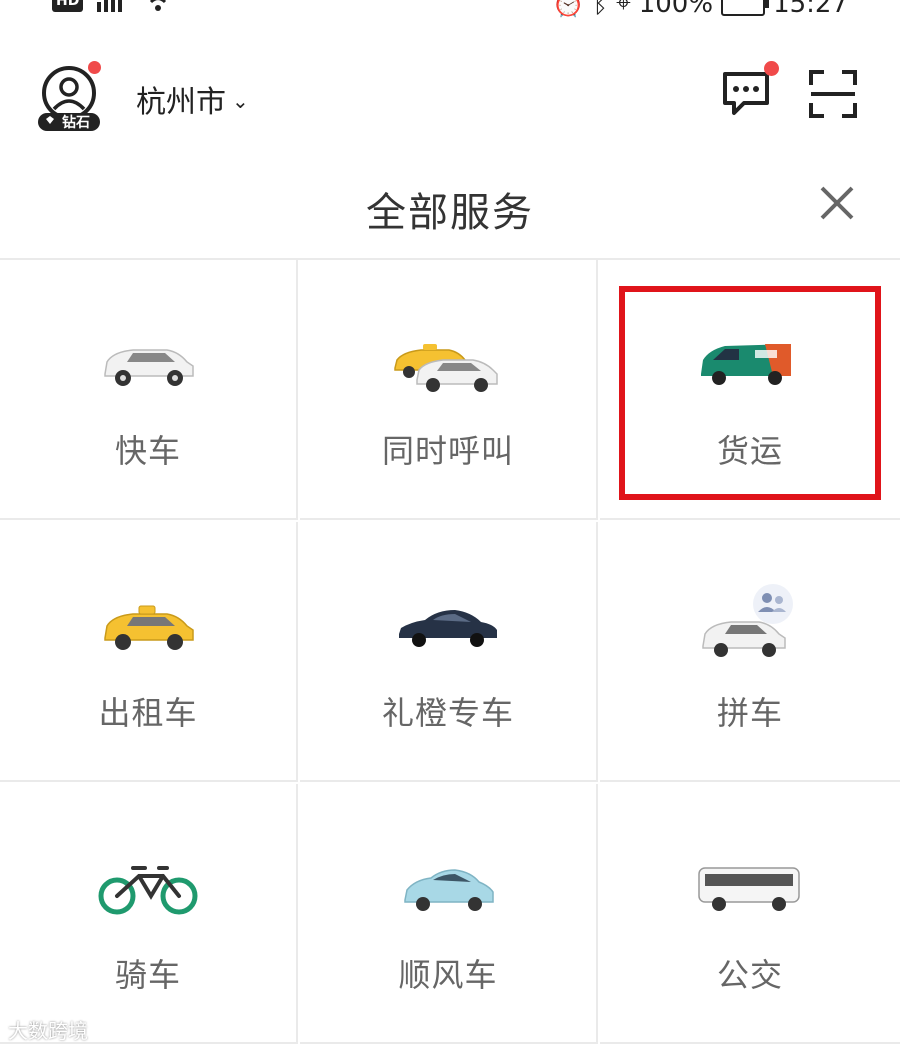 This screenshot has height=1045, width=900. Describe the element at coordinates (149, 652) in the screenshot. I see `service-taxi: 出租车` at that location.